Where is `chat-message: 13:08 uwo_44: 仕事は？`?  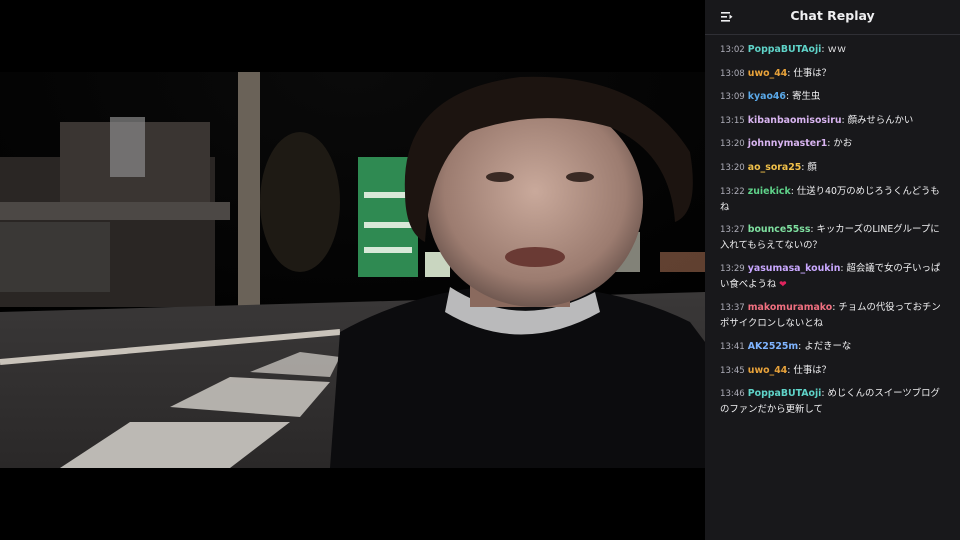
chat-message: 13:08 uwo_44: 仕事は？ is located at coordinates (832, 74).